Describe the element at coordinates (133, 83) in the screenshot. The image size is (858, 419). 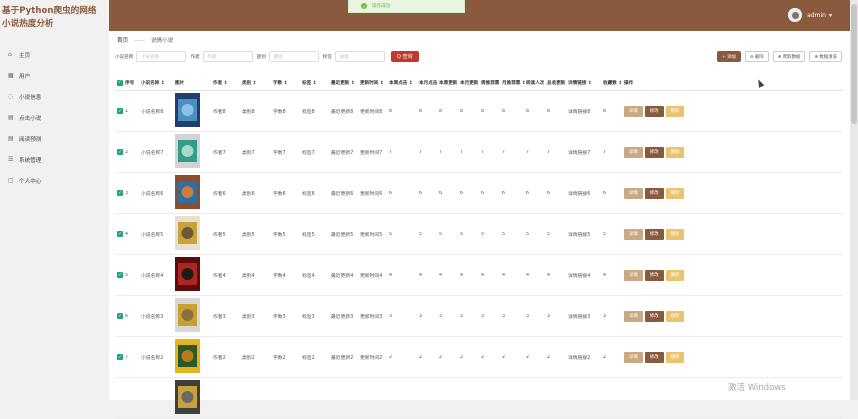
I see `column-header: 序号` at that location.